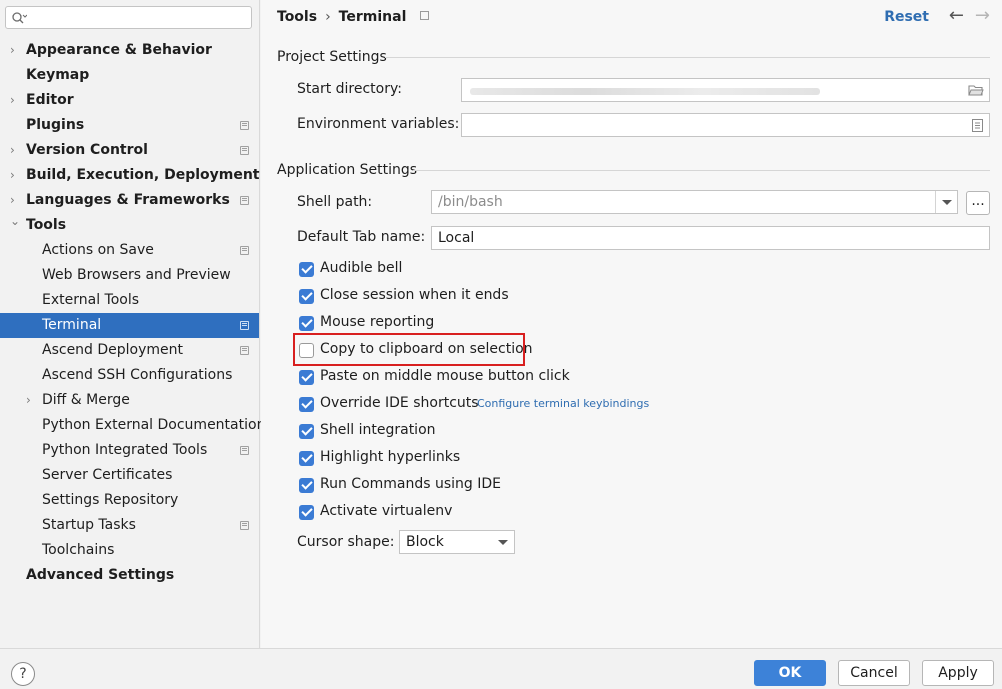 The height and width of the screenshot is (689, 1002). What do you see at coordinates (129, 75) in the screenshot?
I see `sidebar-item-keymap: Keymap` at bounding box center [129, 75].